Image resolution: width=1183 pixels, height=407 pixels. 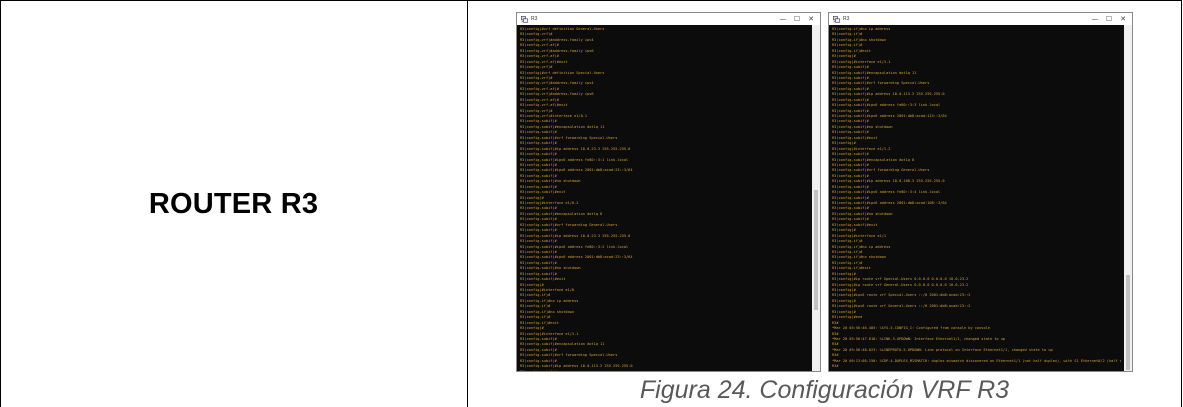 I want to click on figure-caption: Figura 24. Configuración VRF R3, so click(x=824, y=390).